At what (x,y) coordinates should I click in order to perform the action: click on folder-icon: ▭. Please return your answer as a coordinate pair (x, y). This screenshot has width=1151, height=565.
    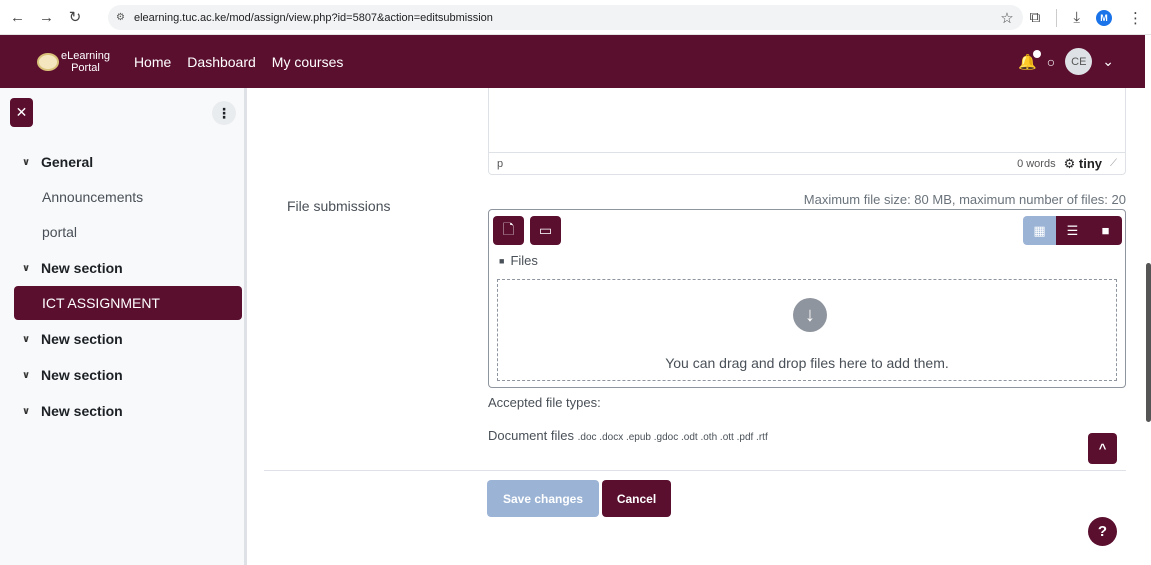
    Looking at the image, I should click on (545, 230).